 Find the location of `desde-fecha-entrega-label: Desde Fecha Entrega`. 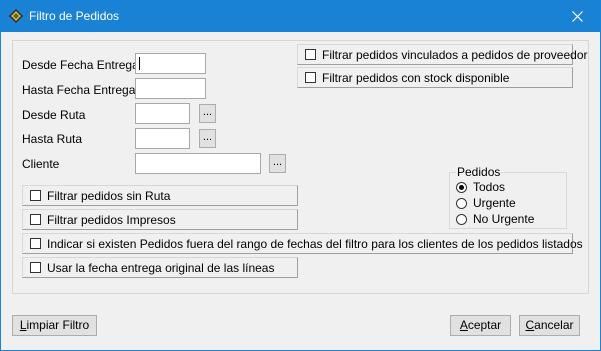

desde-fecha-entrega-label: Desde Fecha Entrega is located at coordinates (80, 65).